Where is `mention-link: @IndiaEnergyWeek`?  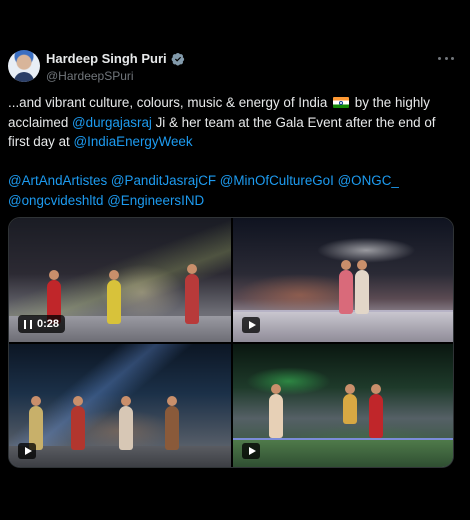
mention-link: @IndiaEnergyWeek is located at coordinates (133, 141).